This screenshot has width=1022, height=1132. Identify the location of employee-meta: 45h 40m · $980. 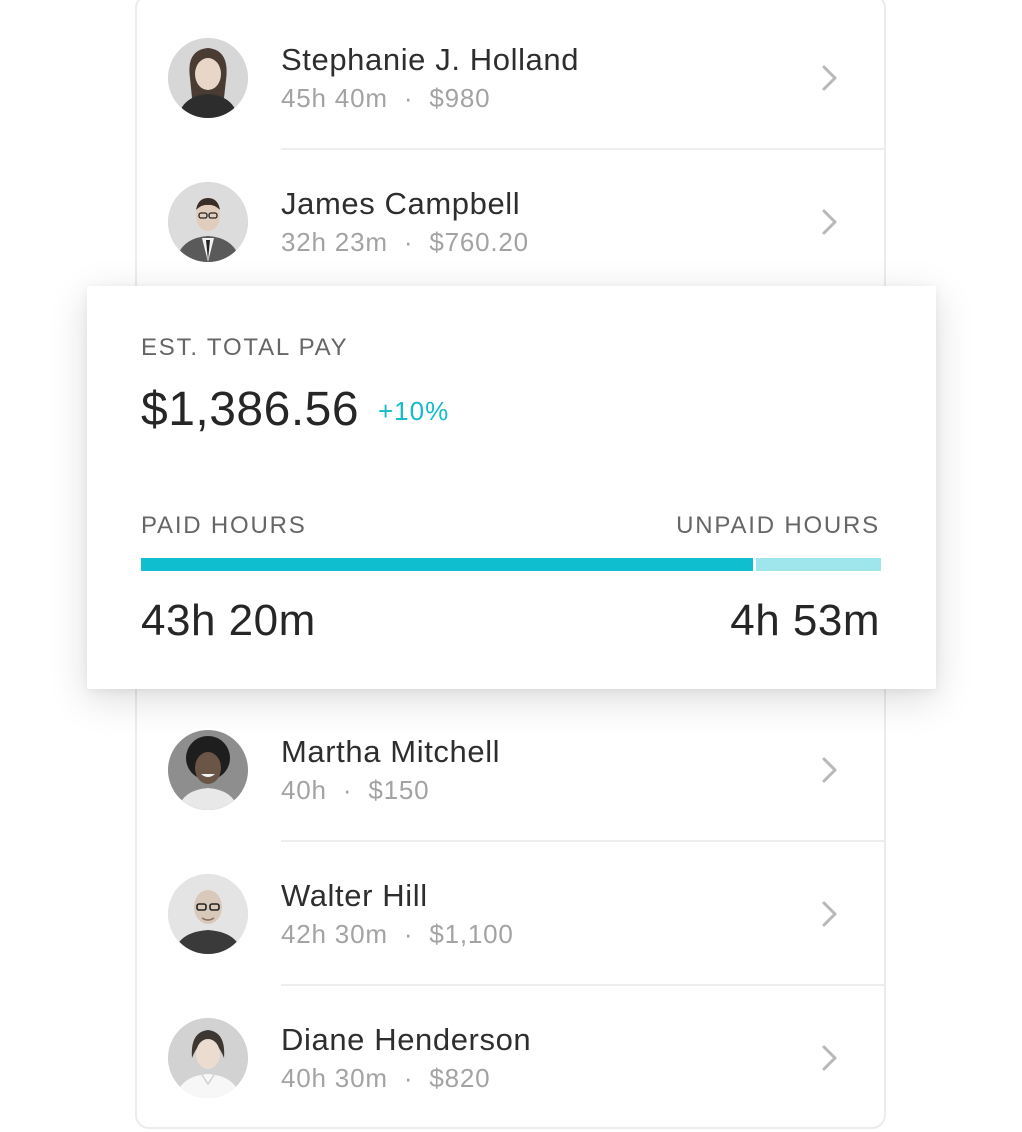
(386, 98).